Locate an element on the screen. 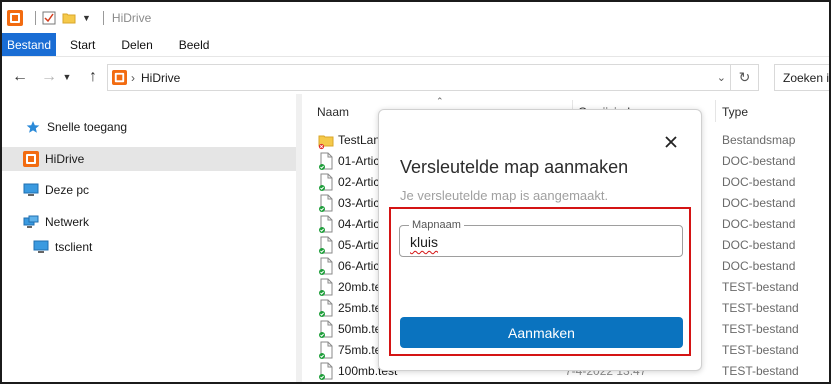 This screenshot has width=831, height=384. folder-icon is located at coordinates (326, 140).